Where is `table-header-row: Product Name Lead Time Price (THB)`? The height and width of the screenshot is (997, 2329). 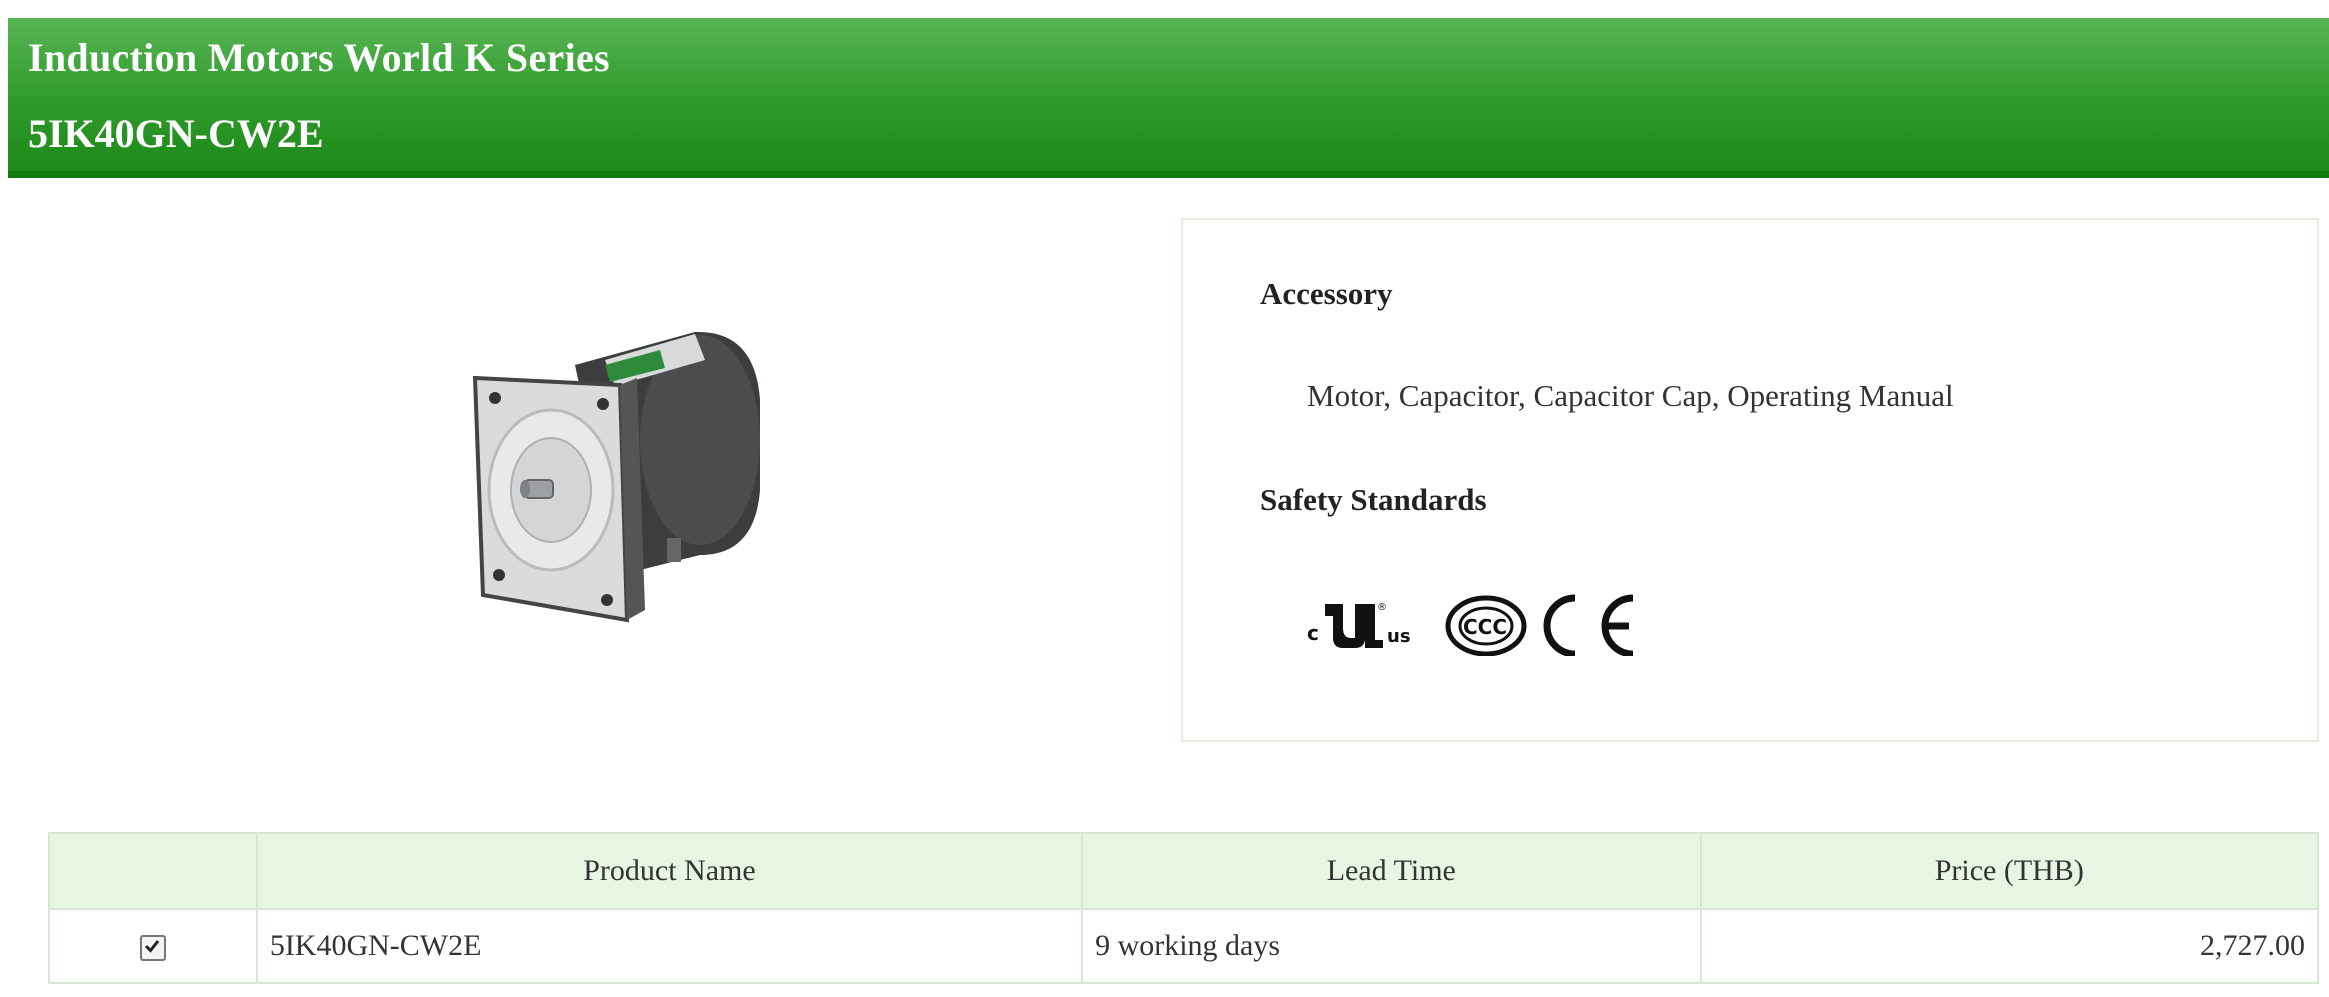 table-header-row: Product Name Lead Time Price (THB) is located at coordinates (1184, 871).